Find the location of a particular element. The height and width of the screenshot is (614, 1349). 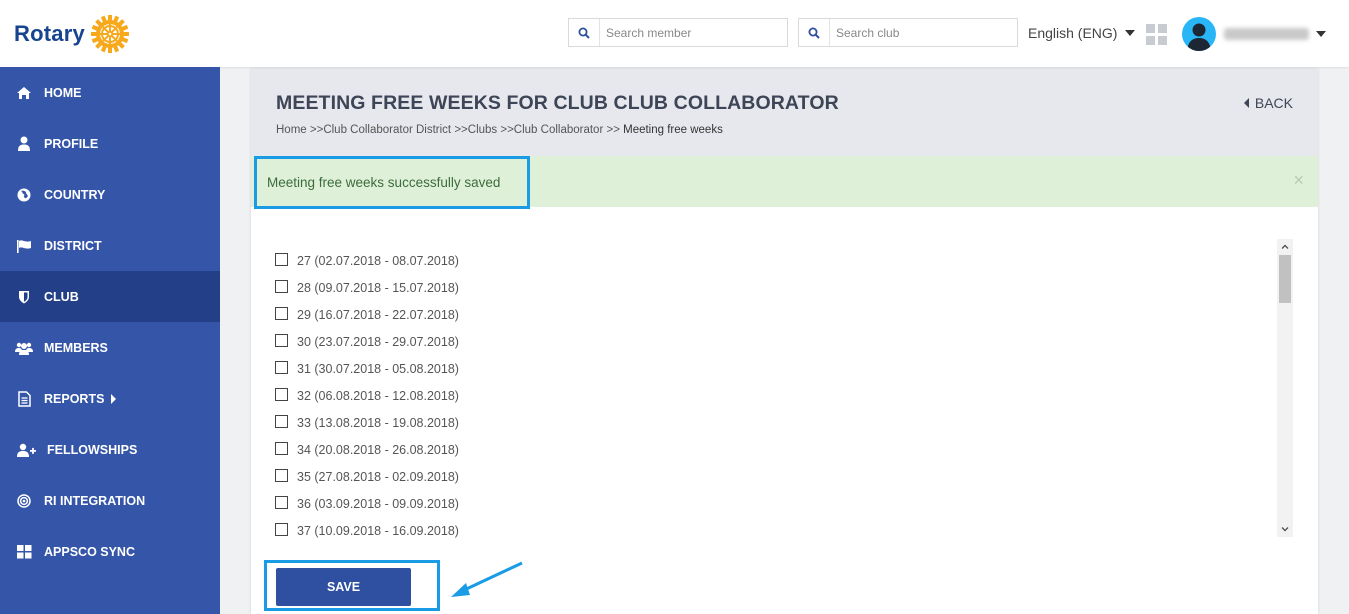

highlight-box-alert is located at coordinates (392, 182).